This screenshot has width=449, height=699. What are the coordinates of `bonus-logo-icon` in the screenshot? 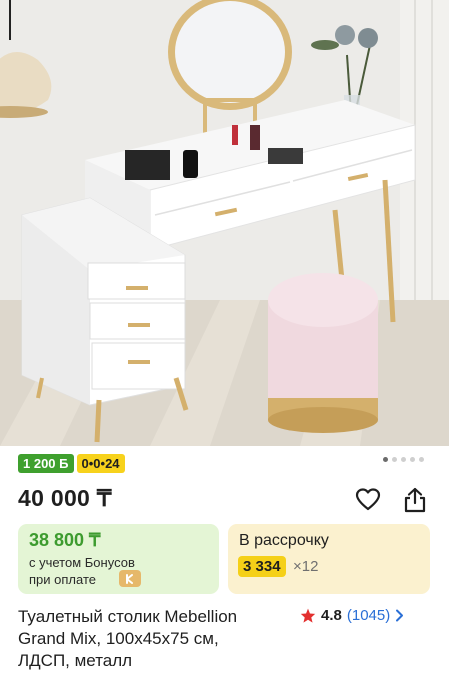 It's located at (130, 578).